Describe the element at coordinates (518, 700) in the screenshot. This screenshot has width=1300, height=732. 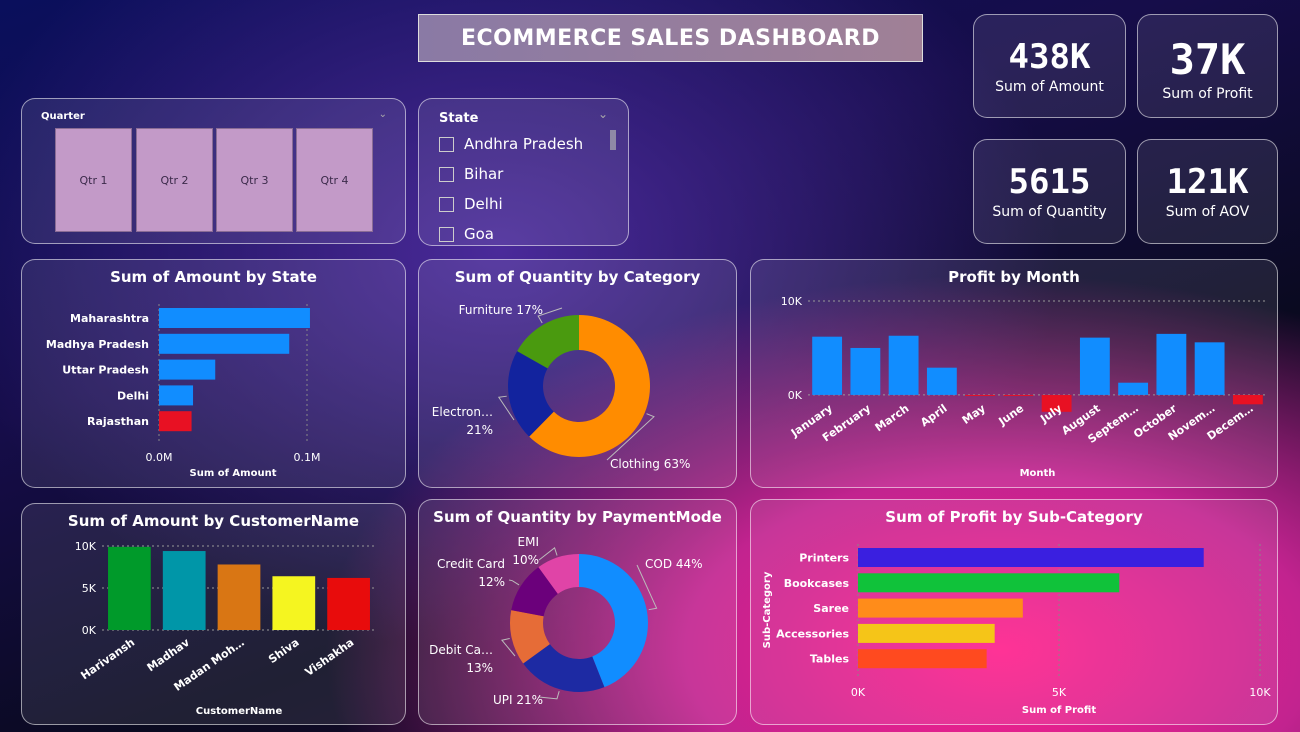
I see `slice-label: UPI 21%` at that location.